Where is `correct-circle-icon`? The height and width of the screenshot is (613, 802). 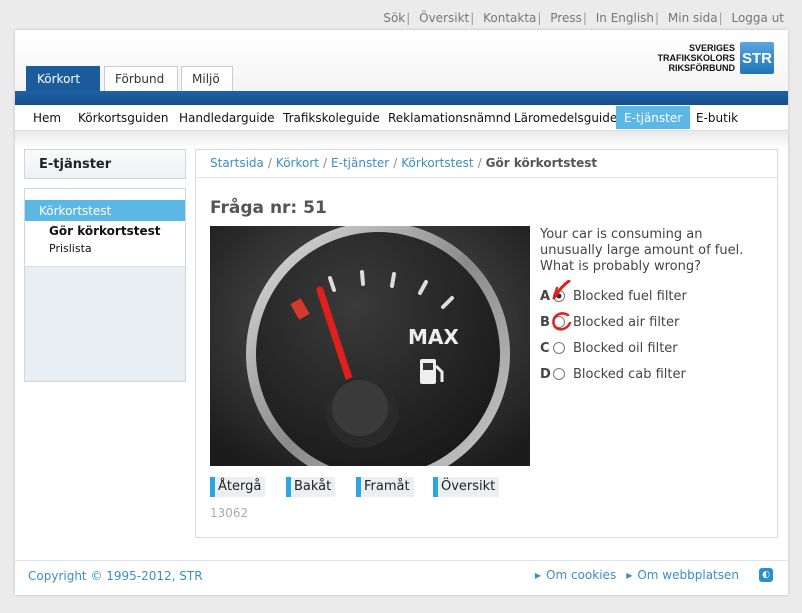
correct-circle-icon is located at coordinates (562, 321).